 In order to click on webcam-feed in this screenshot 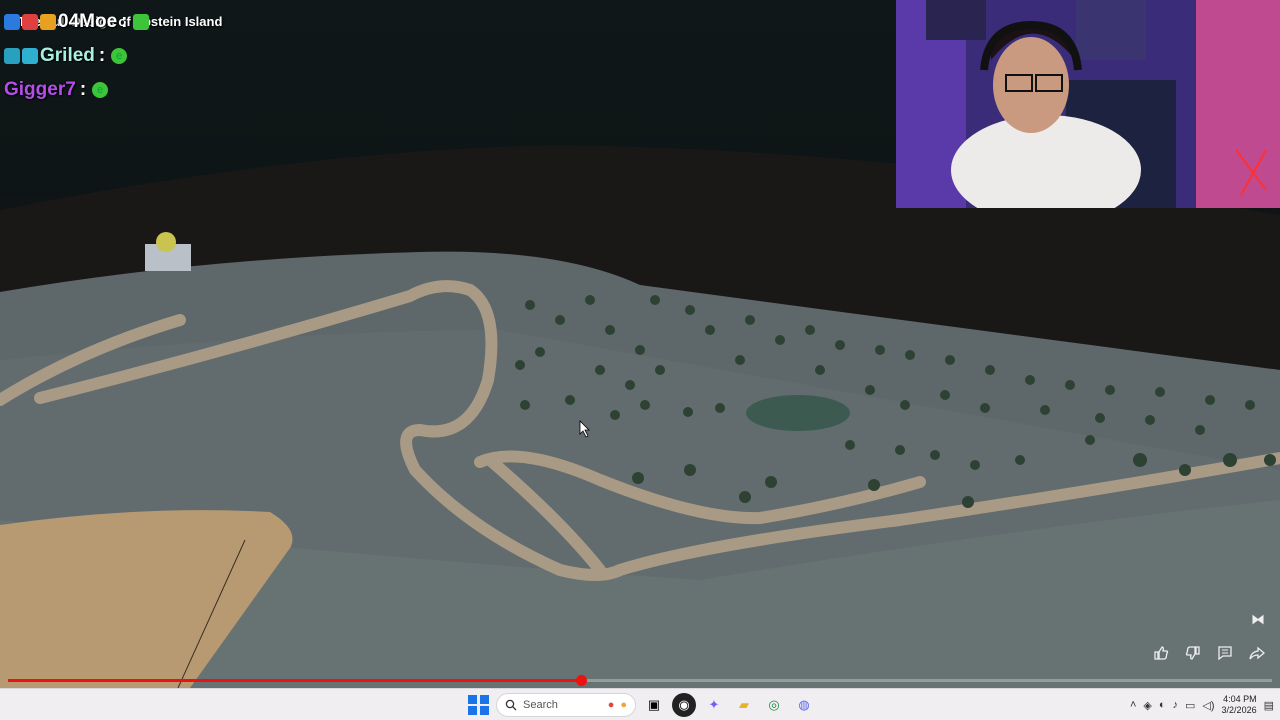, I will do `click(1088, 104)`.